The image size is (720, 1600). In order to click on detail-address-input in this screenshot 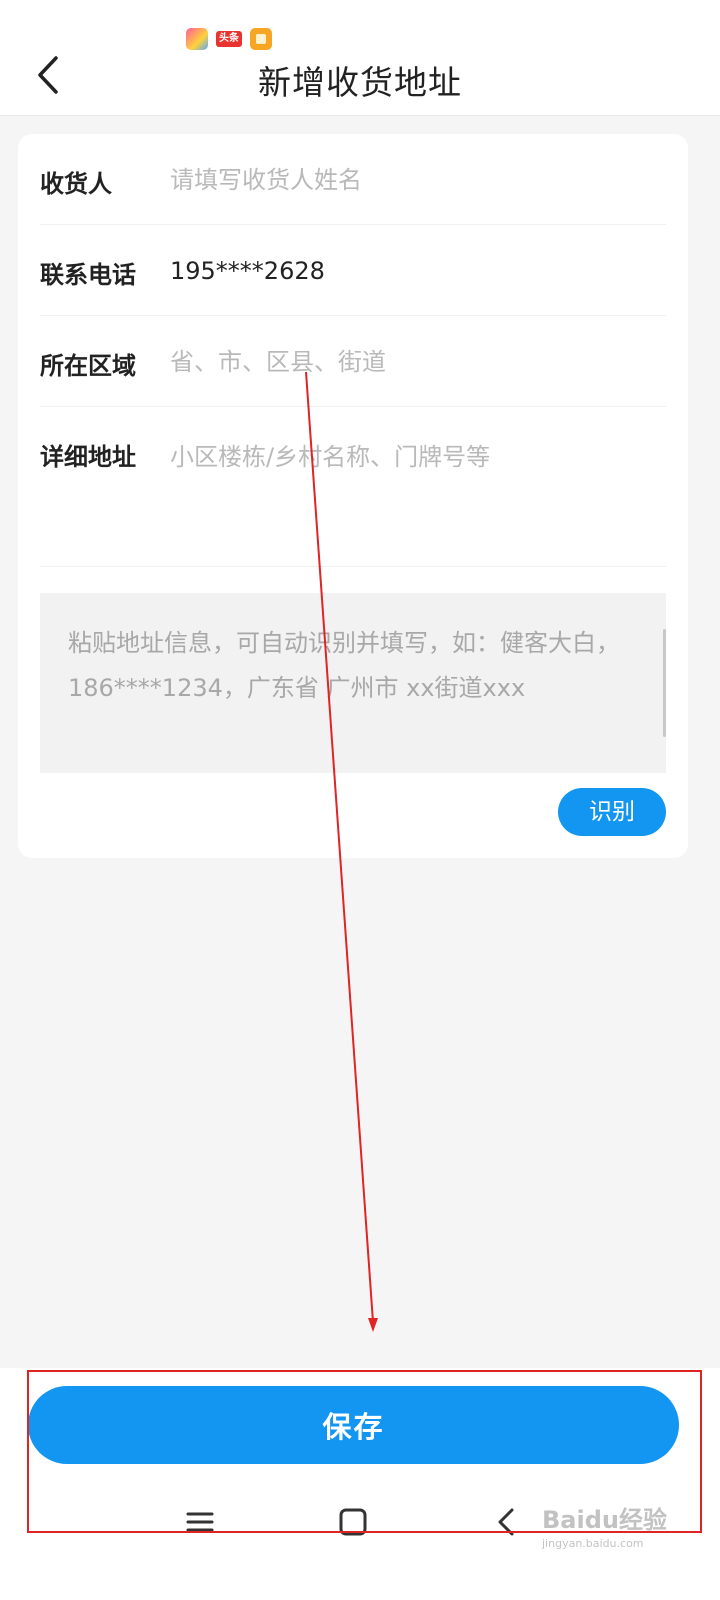, I will do `click(418, 492)`.